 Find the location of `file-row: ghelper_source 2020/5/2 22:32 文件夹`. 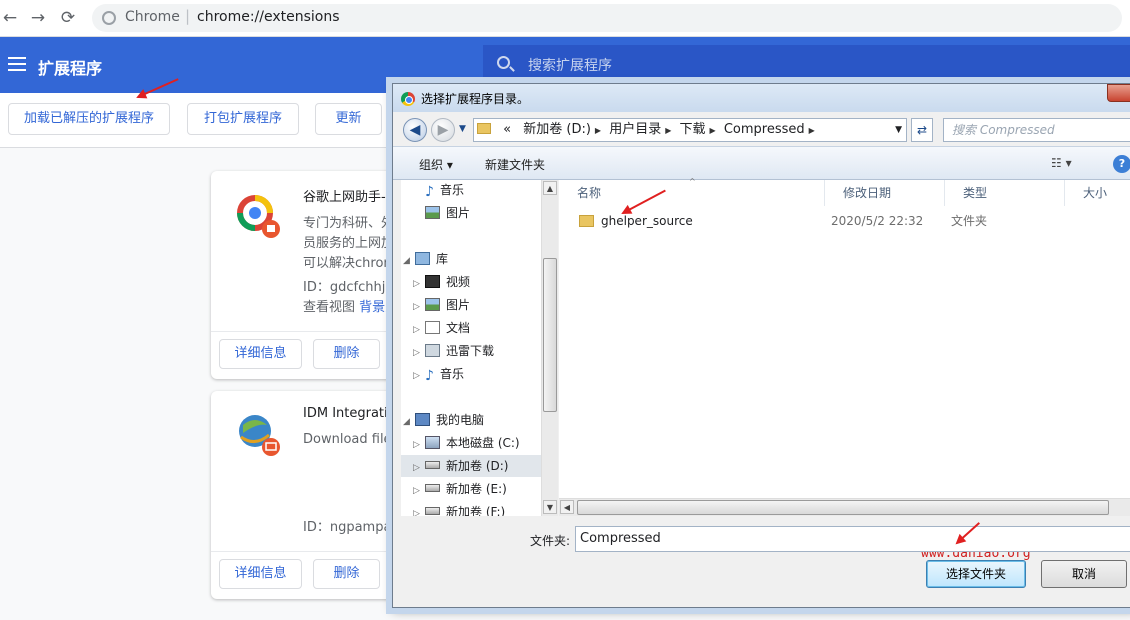

file-row: ghelper_source 2020/5/2 22:32 文件夹 is located at coordinates (851, 221).